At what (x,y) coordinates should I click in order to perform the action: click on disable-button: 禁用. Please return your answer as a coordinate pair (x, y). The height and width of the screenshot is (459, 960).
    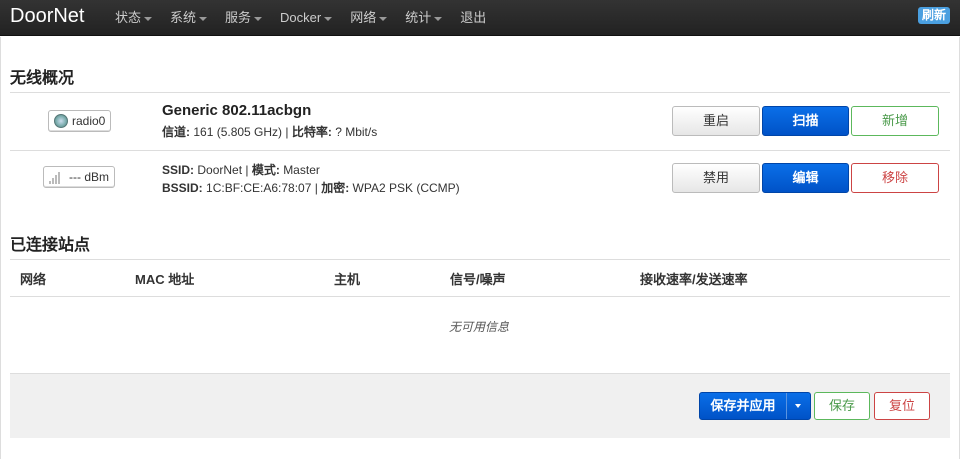
    Looking at the image, I should click on (716, 178).